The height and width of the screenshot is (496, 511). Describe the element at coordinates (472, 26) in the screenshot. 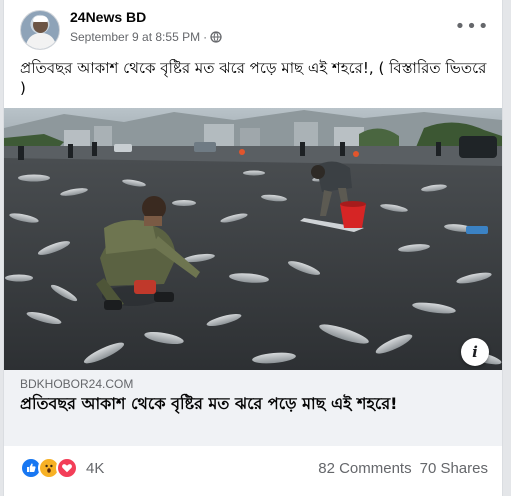

I see `more-options-button: •••` at that location.